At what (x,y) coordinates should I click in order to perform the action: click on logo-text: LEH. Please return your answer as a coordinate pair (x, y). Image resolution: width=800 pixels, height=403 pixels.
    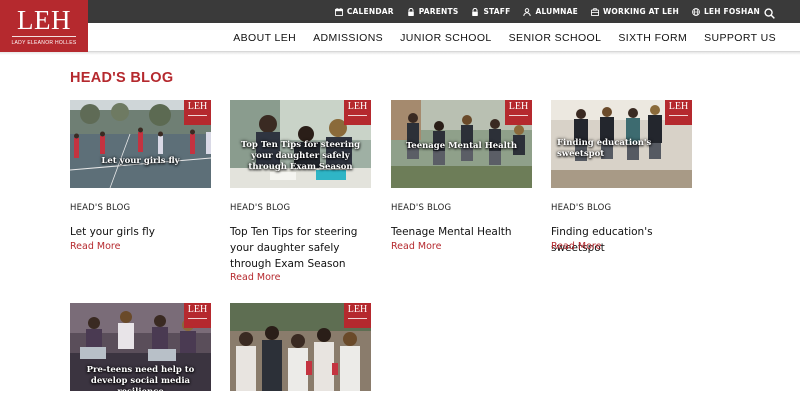
    Looking at the image, I should click on (44, 20).